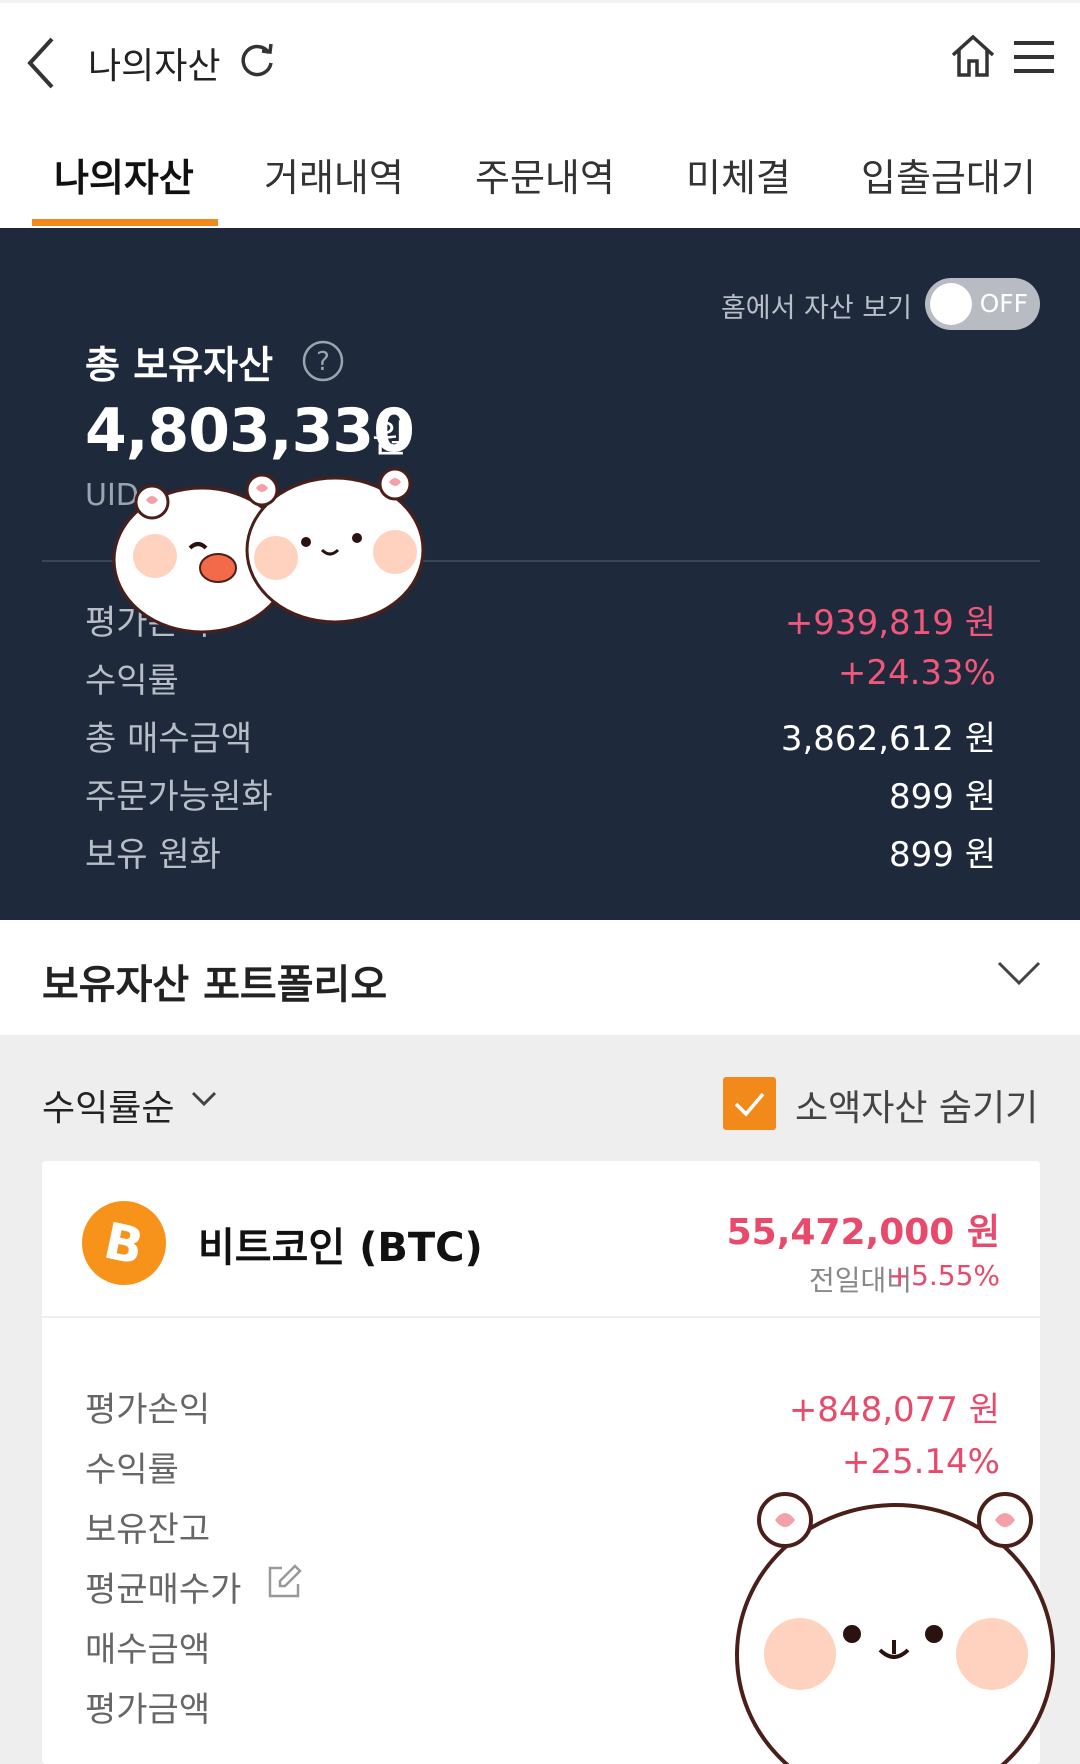 This screenshot has height=1764, width=1080. What do you see at coordinates (816, 308) in the screenshot?
I see `home-toggle-label: 홈에서 자산 보기` at bounding box center [816, 308].